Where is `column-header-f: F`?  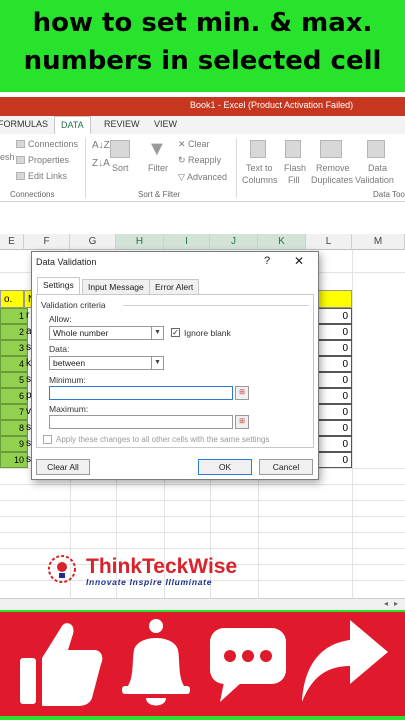 column-header-f: F is located at coordinates (47, 242).